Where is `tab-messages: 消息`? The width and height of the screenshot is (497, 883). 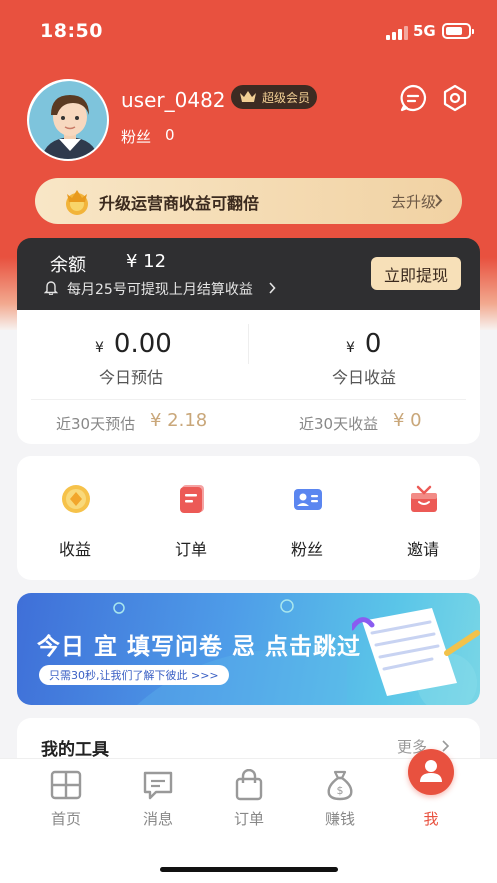
tab-messages: 消息 is located at coordinates (158, 799).